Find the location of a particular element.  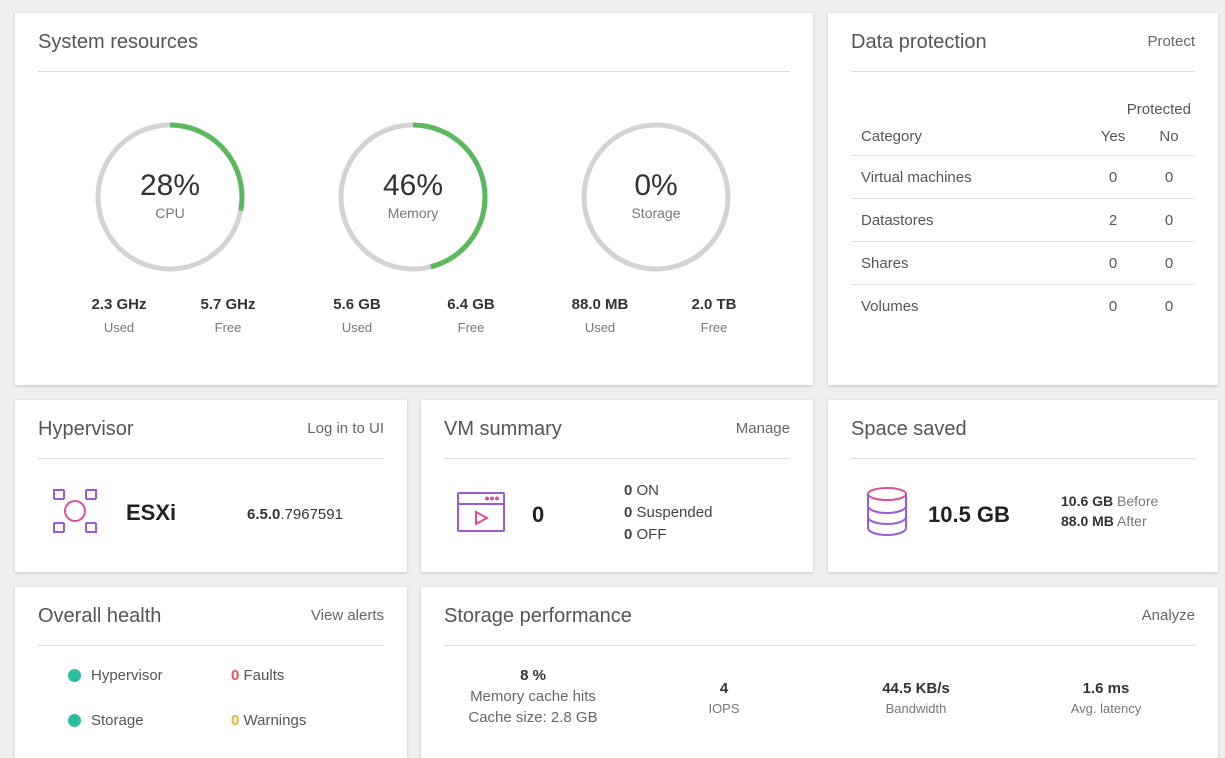

table-row: Shares 0 0 is located at coordinates (1023, 263).